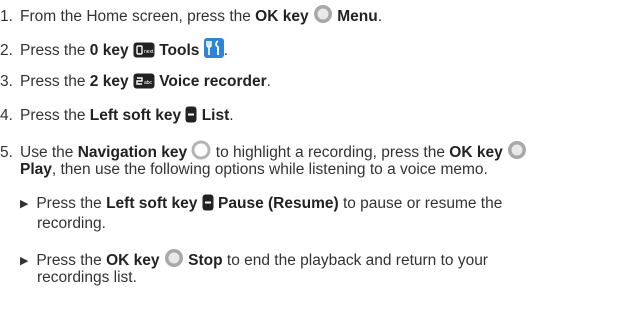 This screenshot has width=632, height=312. What do you see at coordinates (205, 260) in the screenshot?
I see `function-name: Stop` at bounding box center [205, 260].